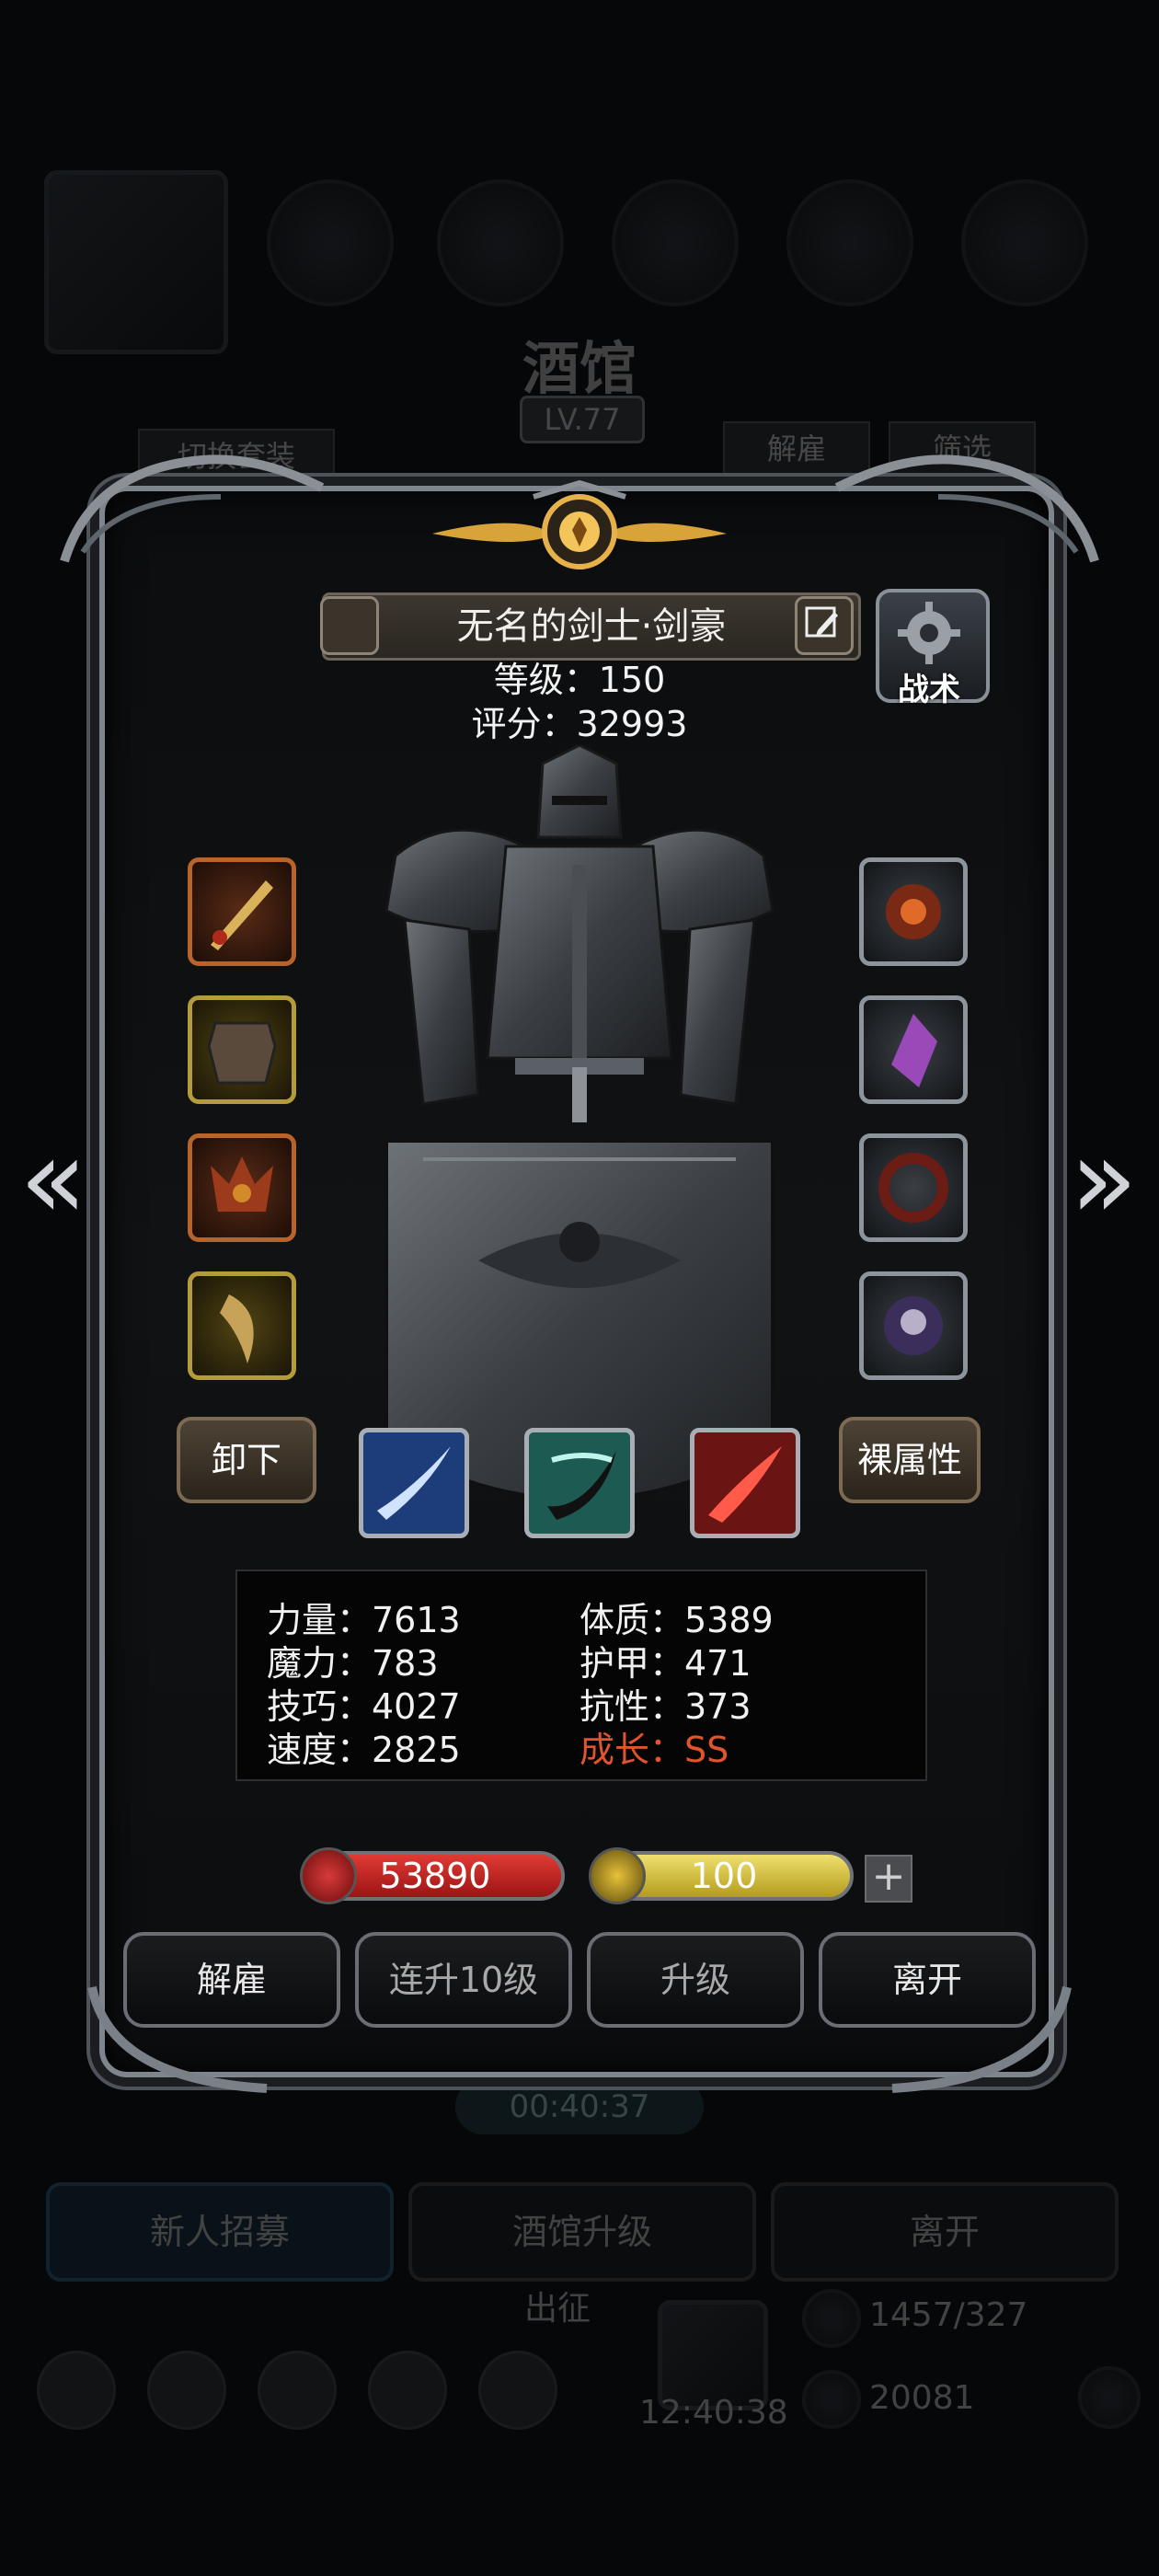 The height and width of the screenshot is (2576, 1159). I want to click on bg-recruit-button: 新人招募, so click(220, 2232).